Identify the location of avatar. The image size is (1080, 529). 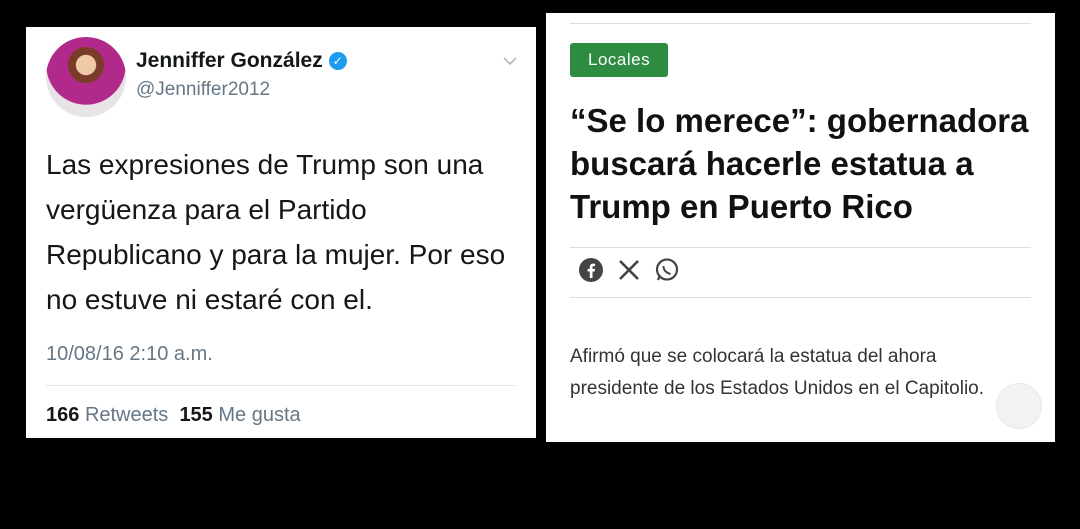
(86, 77).